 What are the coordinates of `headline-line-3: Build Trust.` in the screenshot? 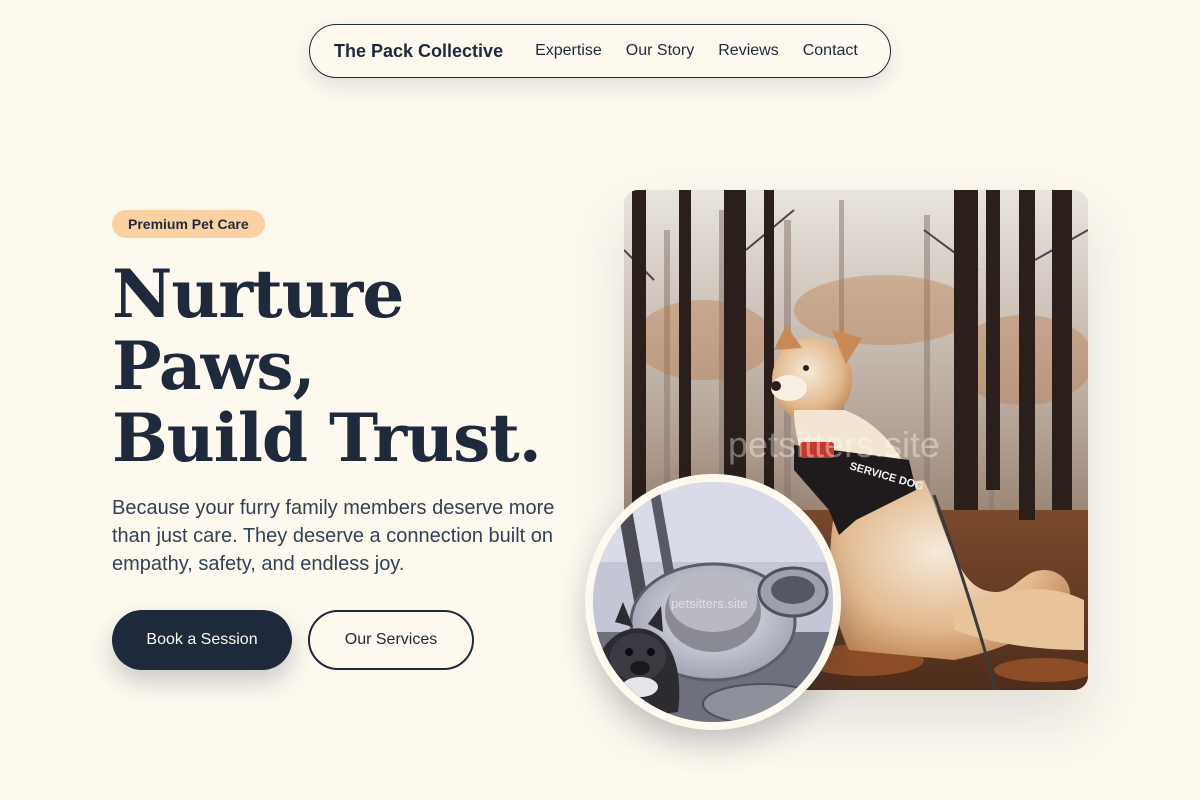 It's located at (327, 438).